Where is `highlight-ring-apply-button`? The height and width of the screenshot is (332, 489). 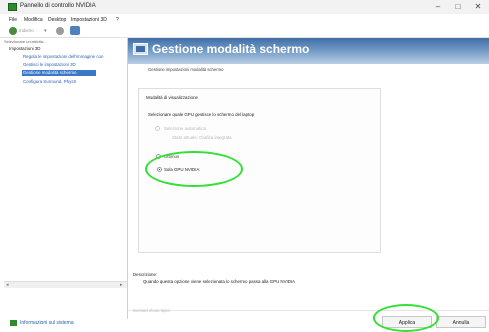 highlight-ring-apply-button is located at coordinates (406, 318).